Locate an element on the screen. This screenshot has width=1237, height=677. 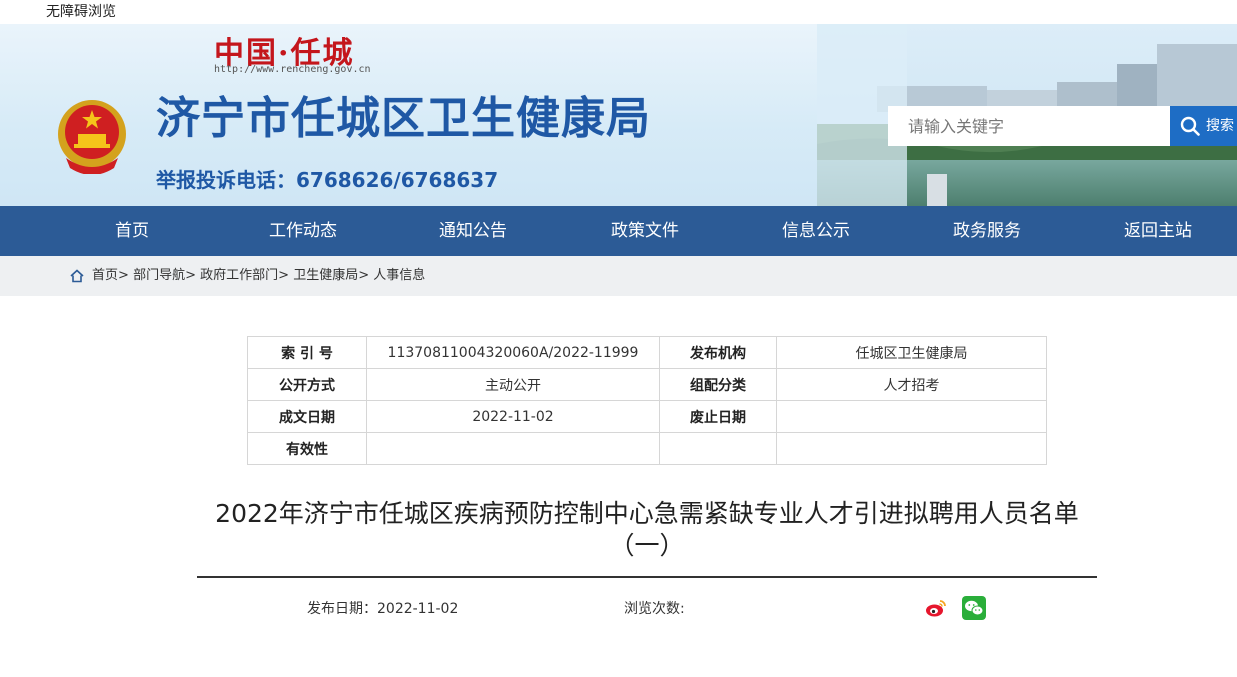
national-emblem-icon is located at coordinates (92, 137).